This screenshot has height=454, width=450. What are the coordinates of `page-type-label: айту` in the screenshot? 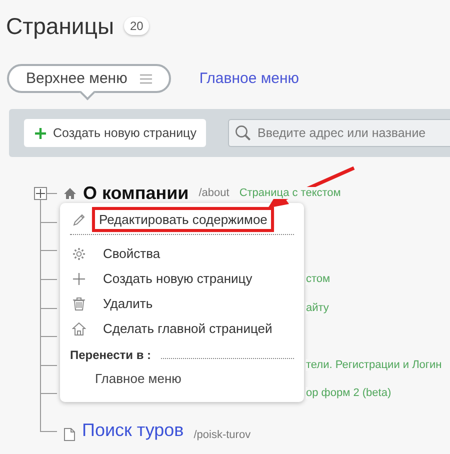 It's located at (317, 308).